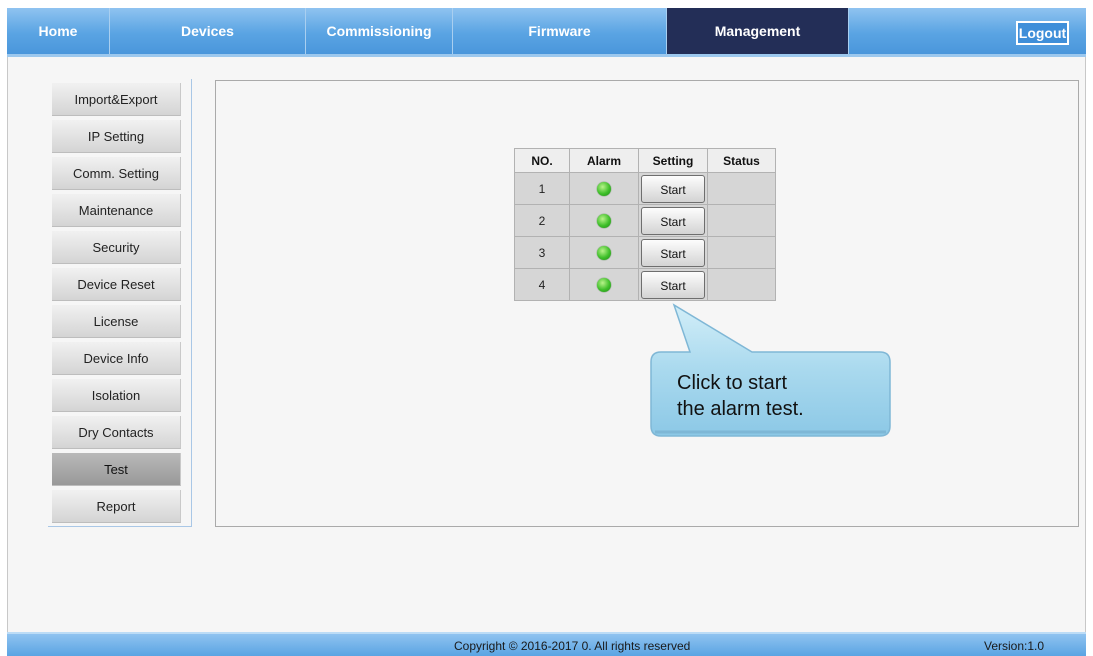  What do you see at coordinates (116, 284) in the screenshot?
I see `sidebar-item-device-reset: Device Reset` at bounding box center [116, 284].